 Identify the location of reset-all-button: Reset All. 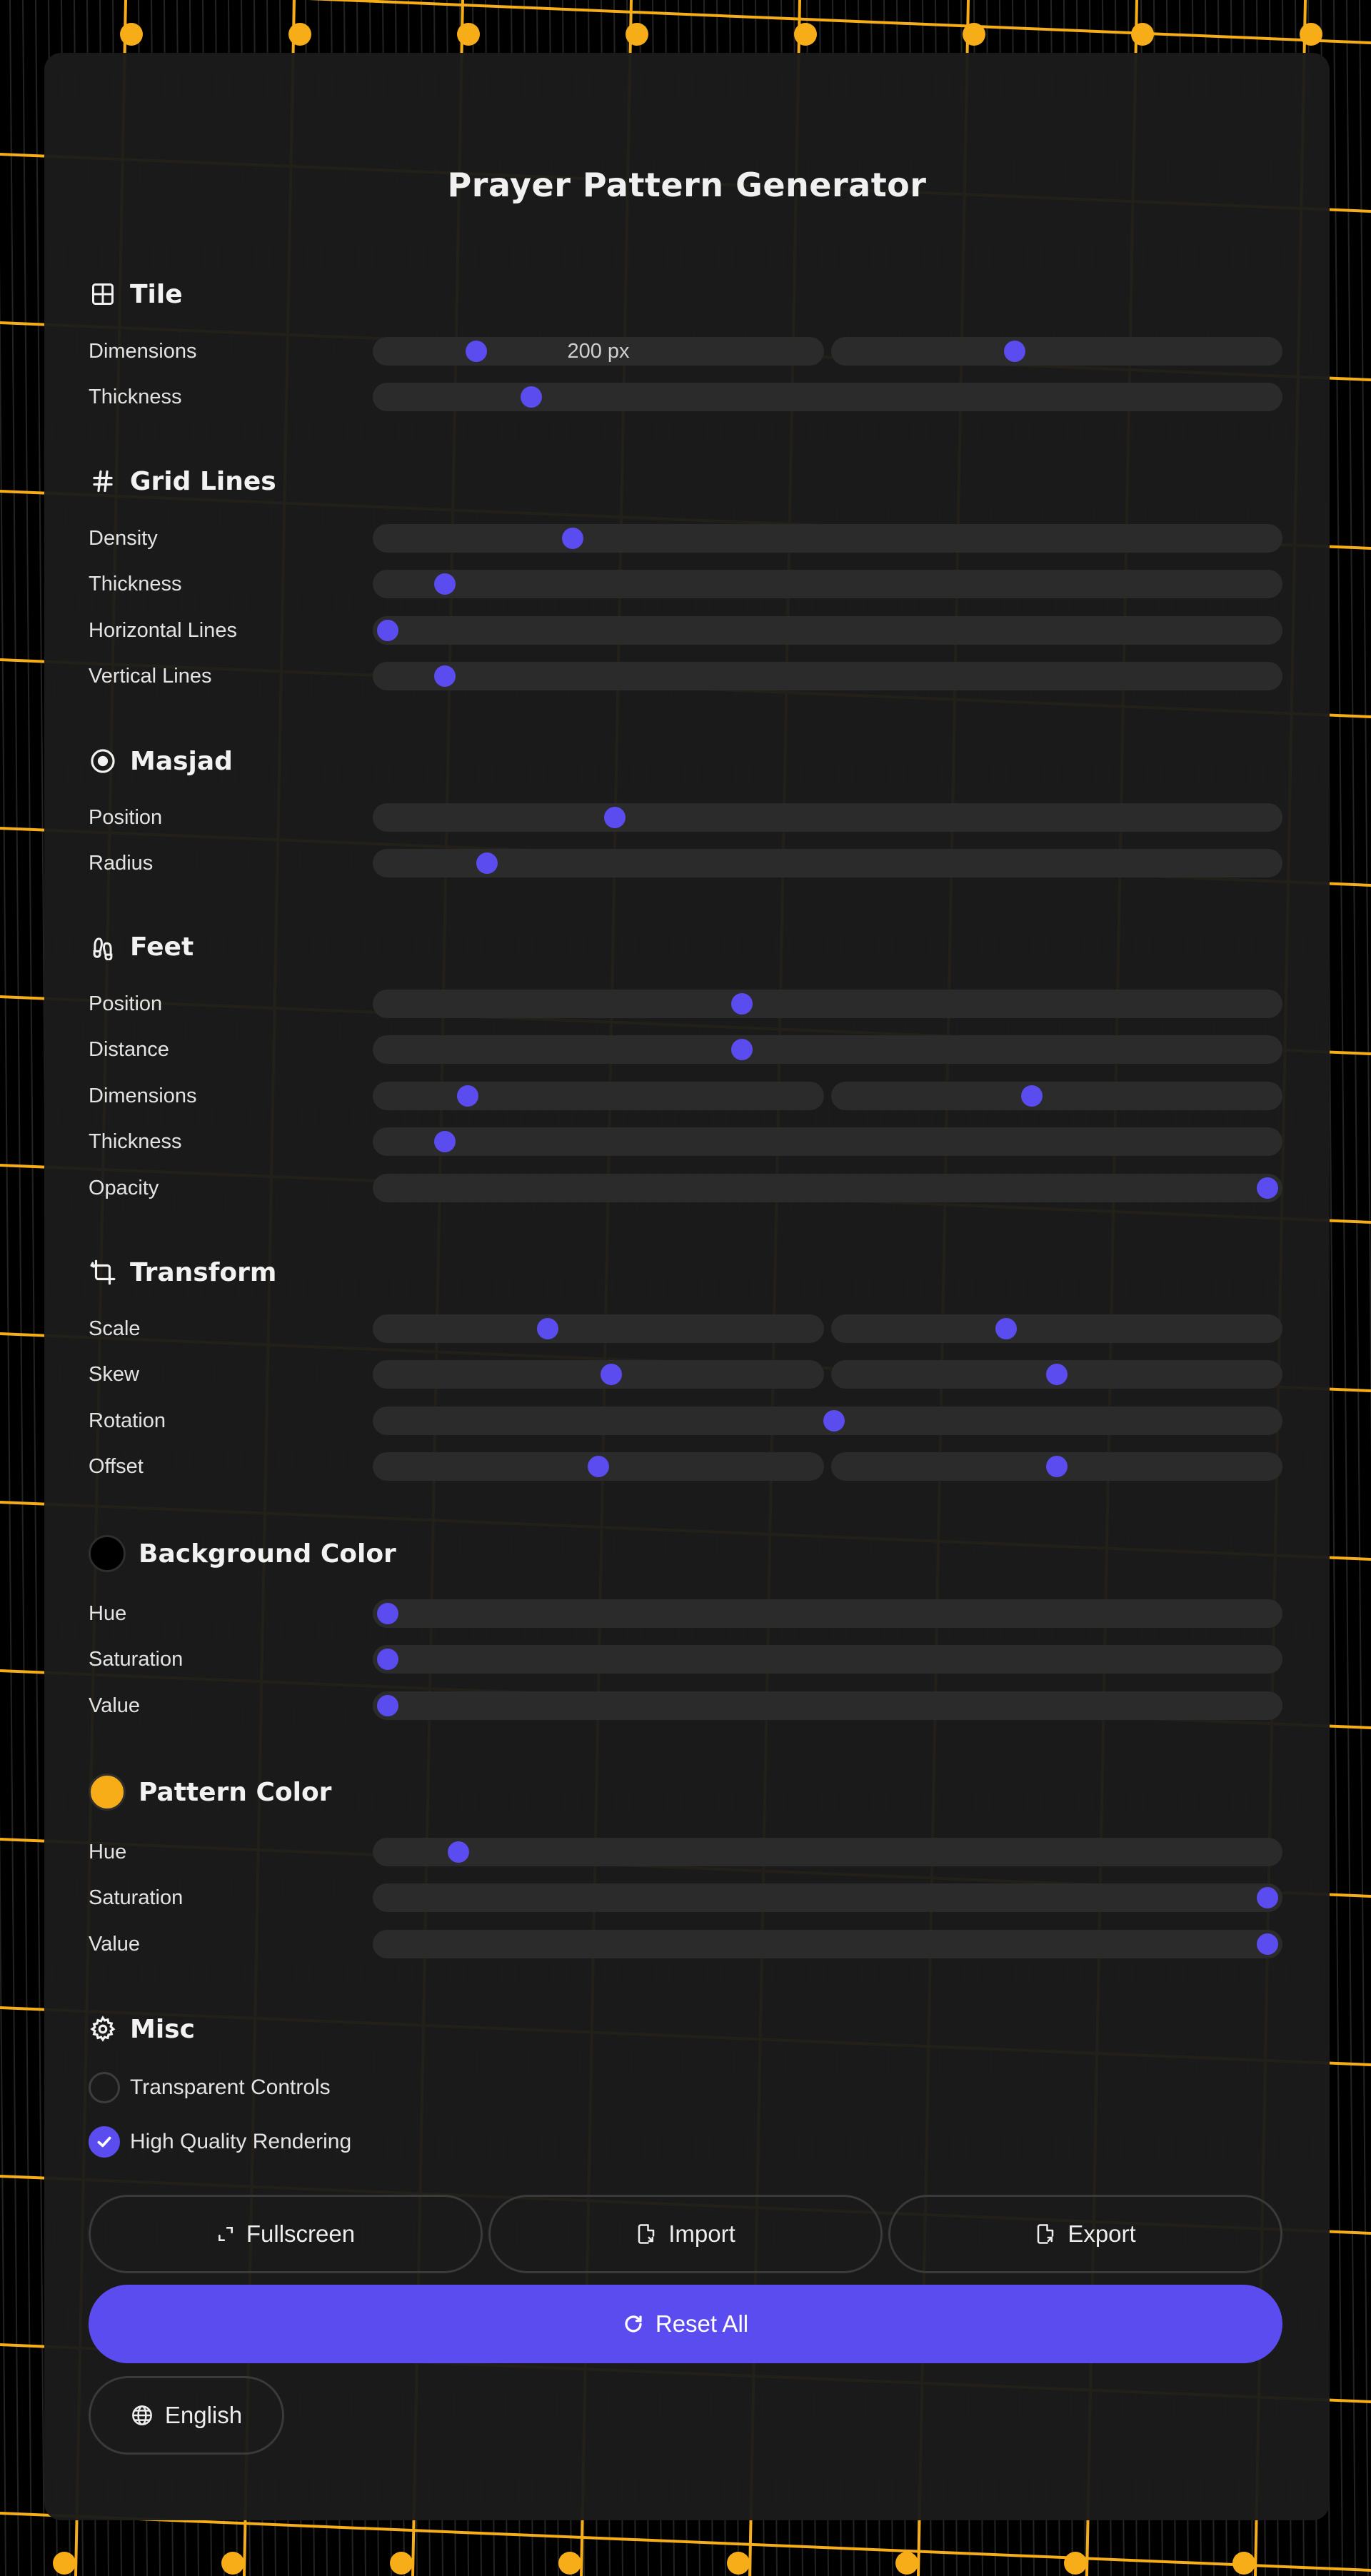
(685, 2324).